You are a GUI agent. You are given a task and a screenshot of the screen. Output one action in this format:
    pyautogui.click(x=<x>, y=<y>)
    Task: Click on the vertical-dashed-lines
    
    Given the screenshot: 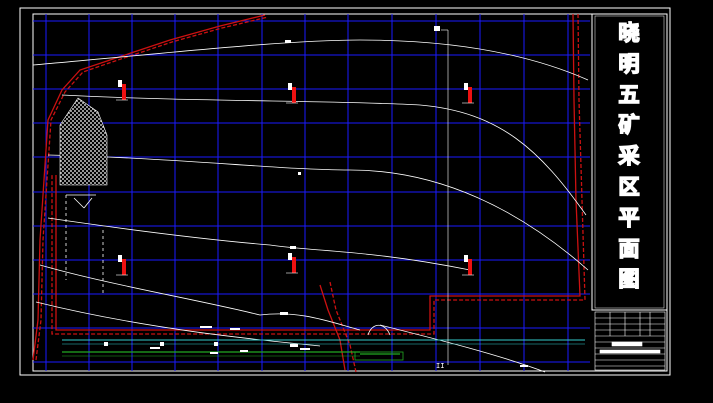 What is the action you would take?
    pyautogui.click(x=84, y=245)
    